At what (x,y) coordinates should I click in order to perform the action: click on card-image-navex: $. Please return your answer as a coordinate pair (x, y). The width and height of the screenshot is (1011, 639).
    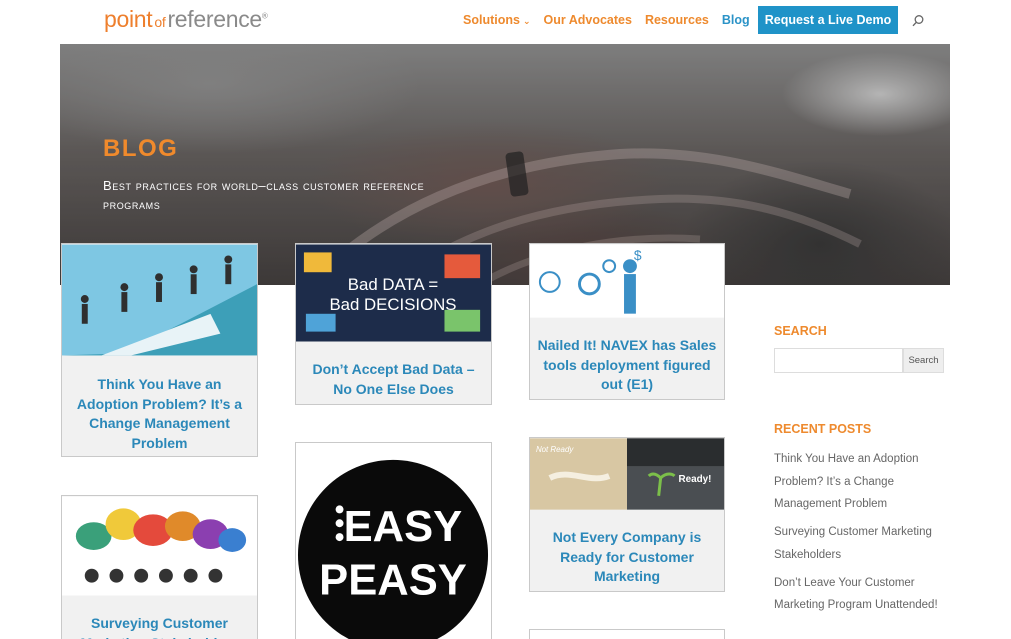
    Looking at the image, I should click on (627, 281).